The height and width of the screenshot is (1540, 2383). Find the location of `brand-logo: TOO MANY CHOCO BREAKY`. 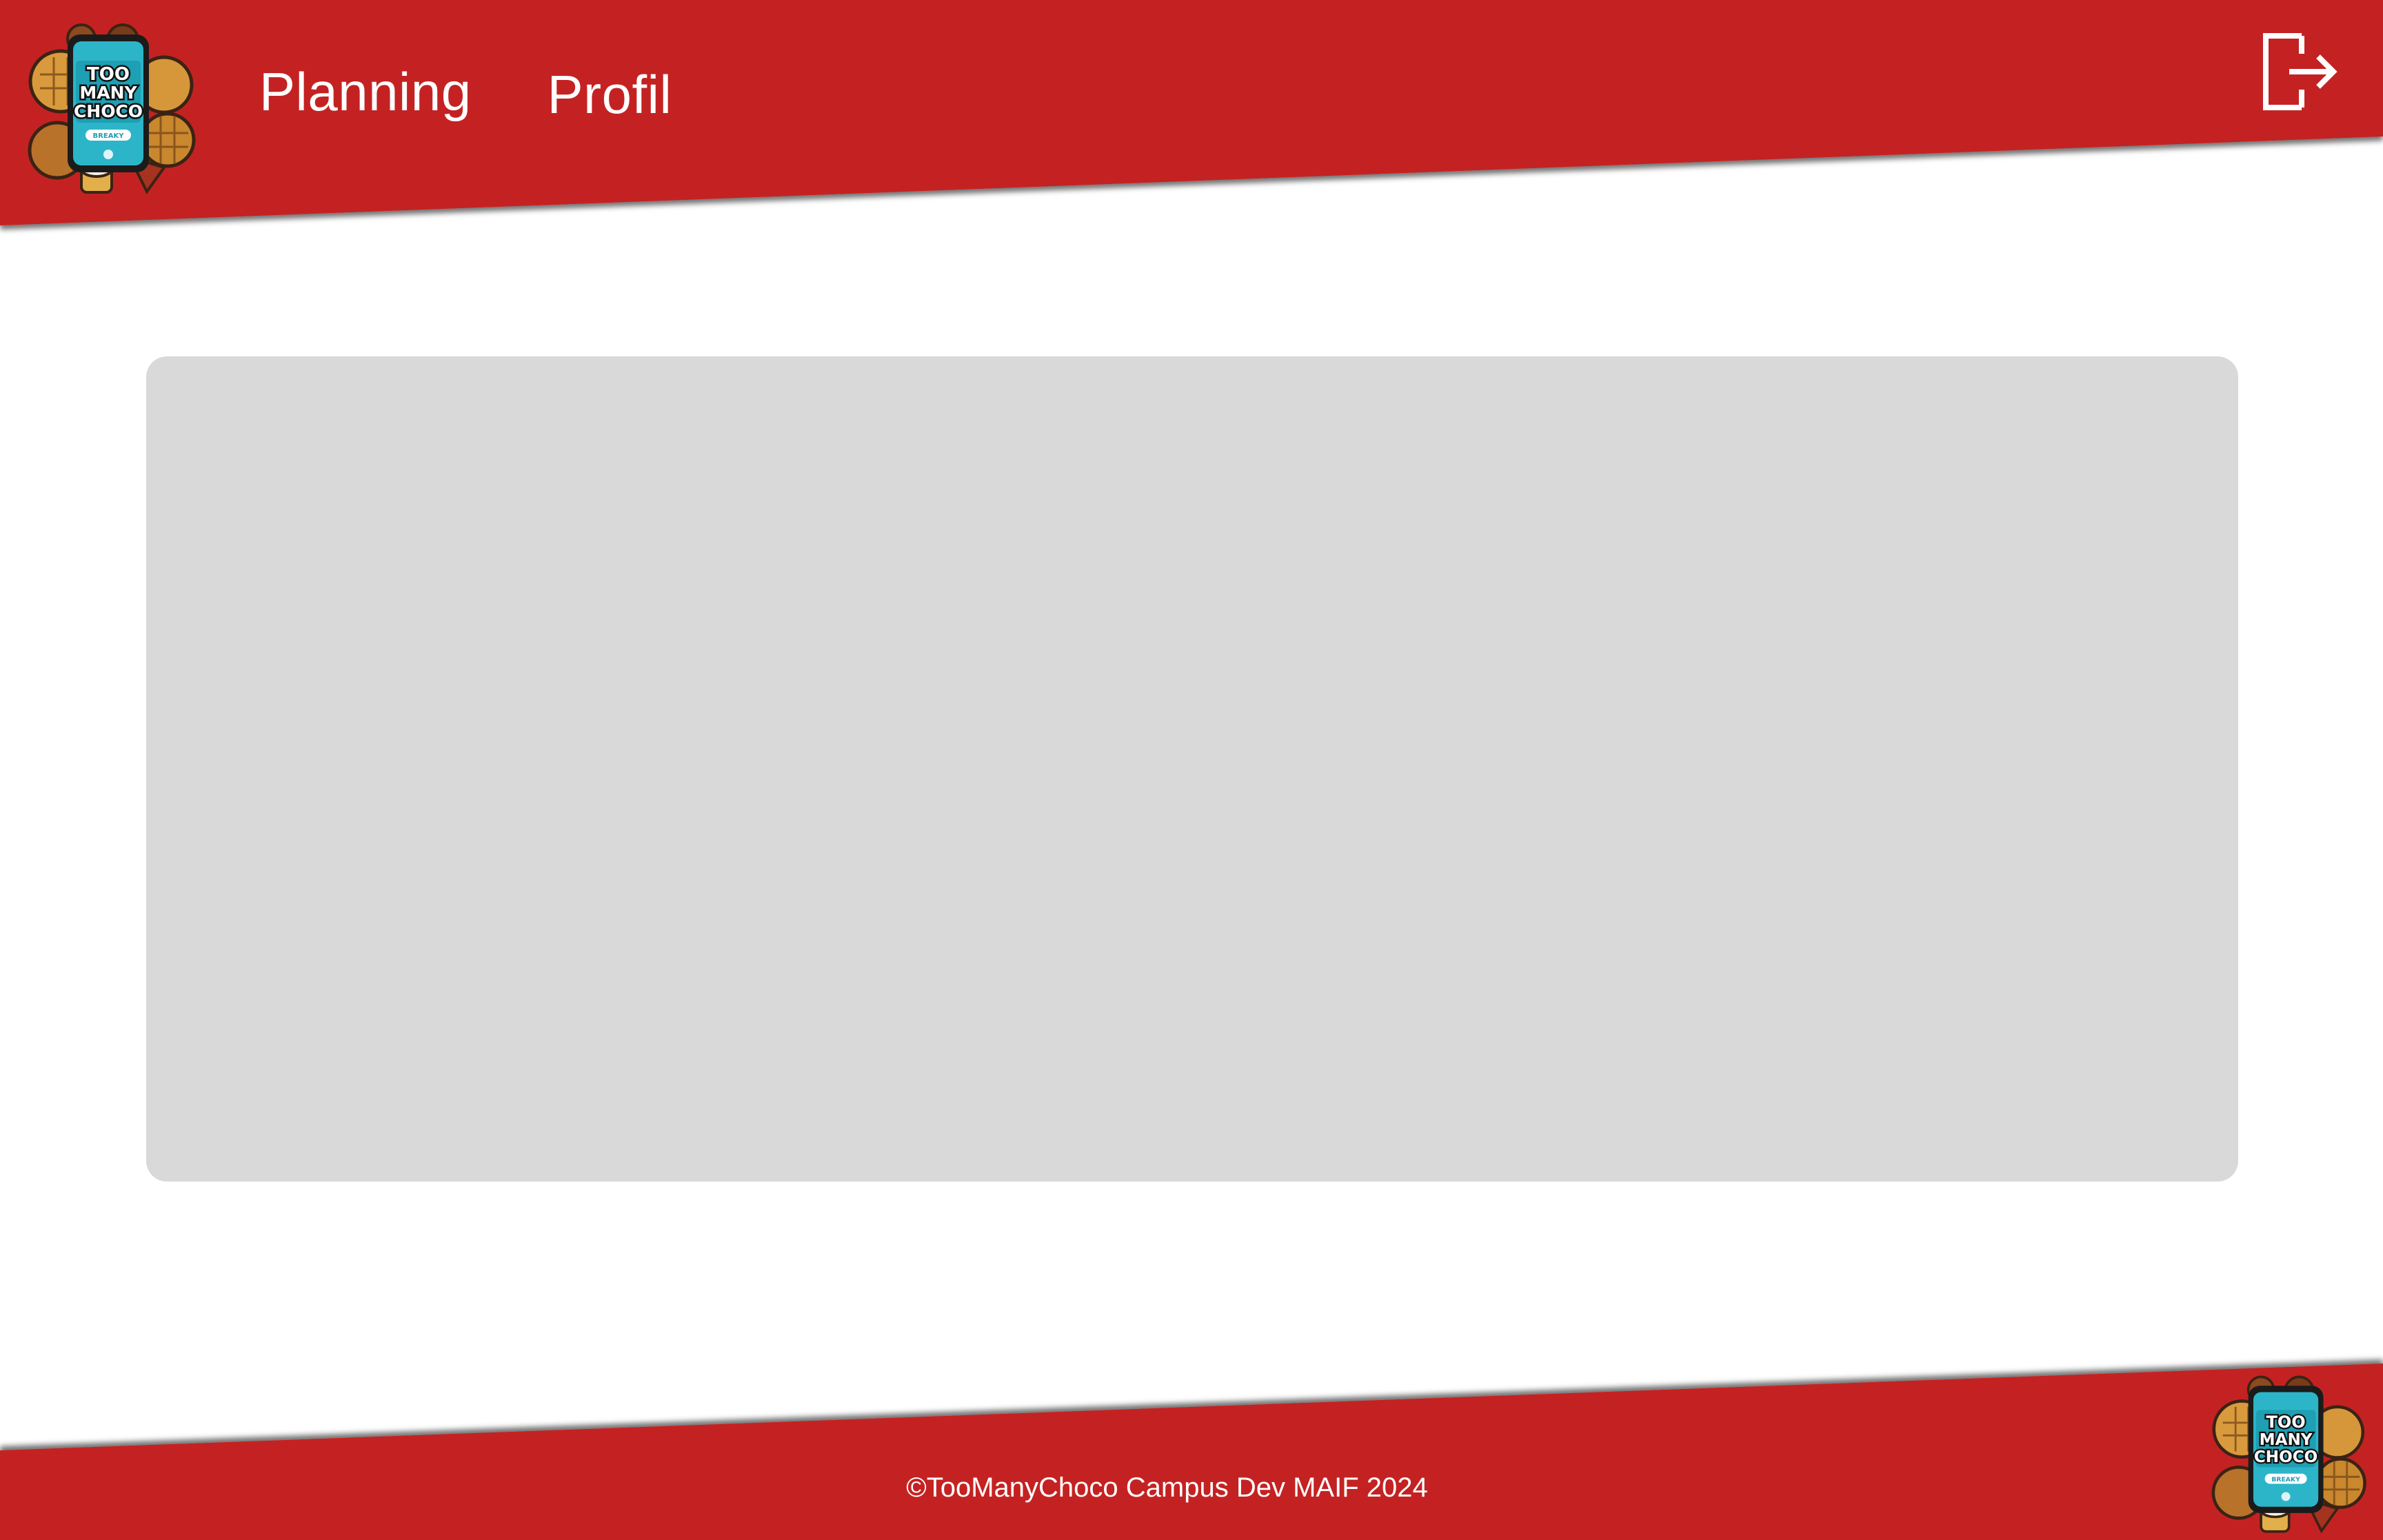

brand-logo: TOO MANY CHOCO BREAKY is located at coordinates (109, 109).